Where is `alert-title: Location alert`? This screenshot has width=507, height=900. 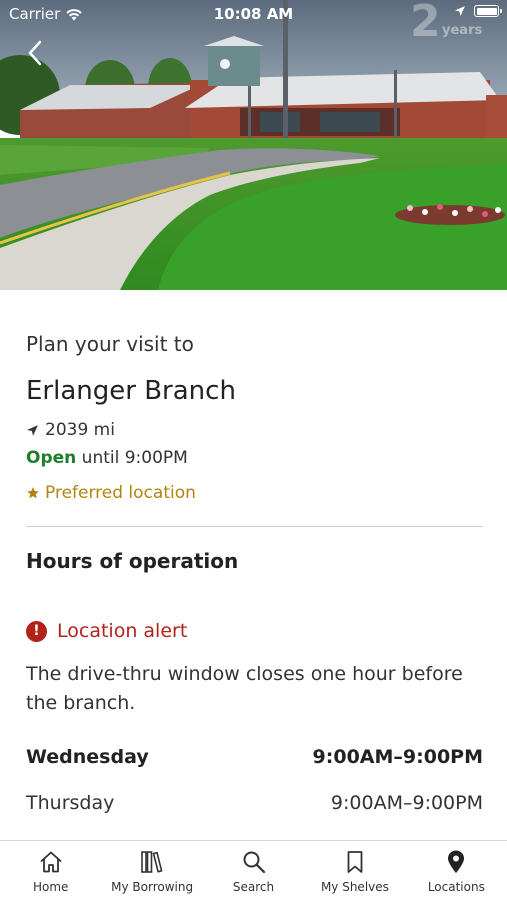
alert-title: Location alert is located at coordinates (122, 631).